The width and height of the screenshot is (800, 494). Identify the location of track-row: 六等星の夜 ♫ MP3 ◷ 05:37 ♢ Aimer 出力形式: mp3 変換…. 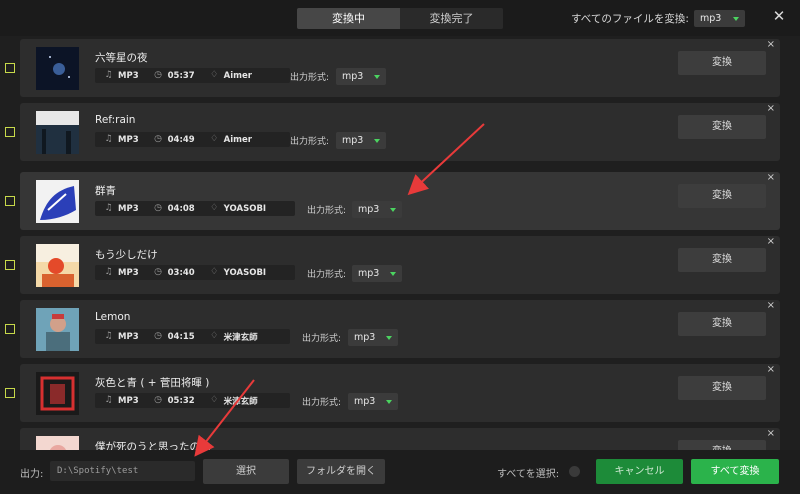
(392, 68).